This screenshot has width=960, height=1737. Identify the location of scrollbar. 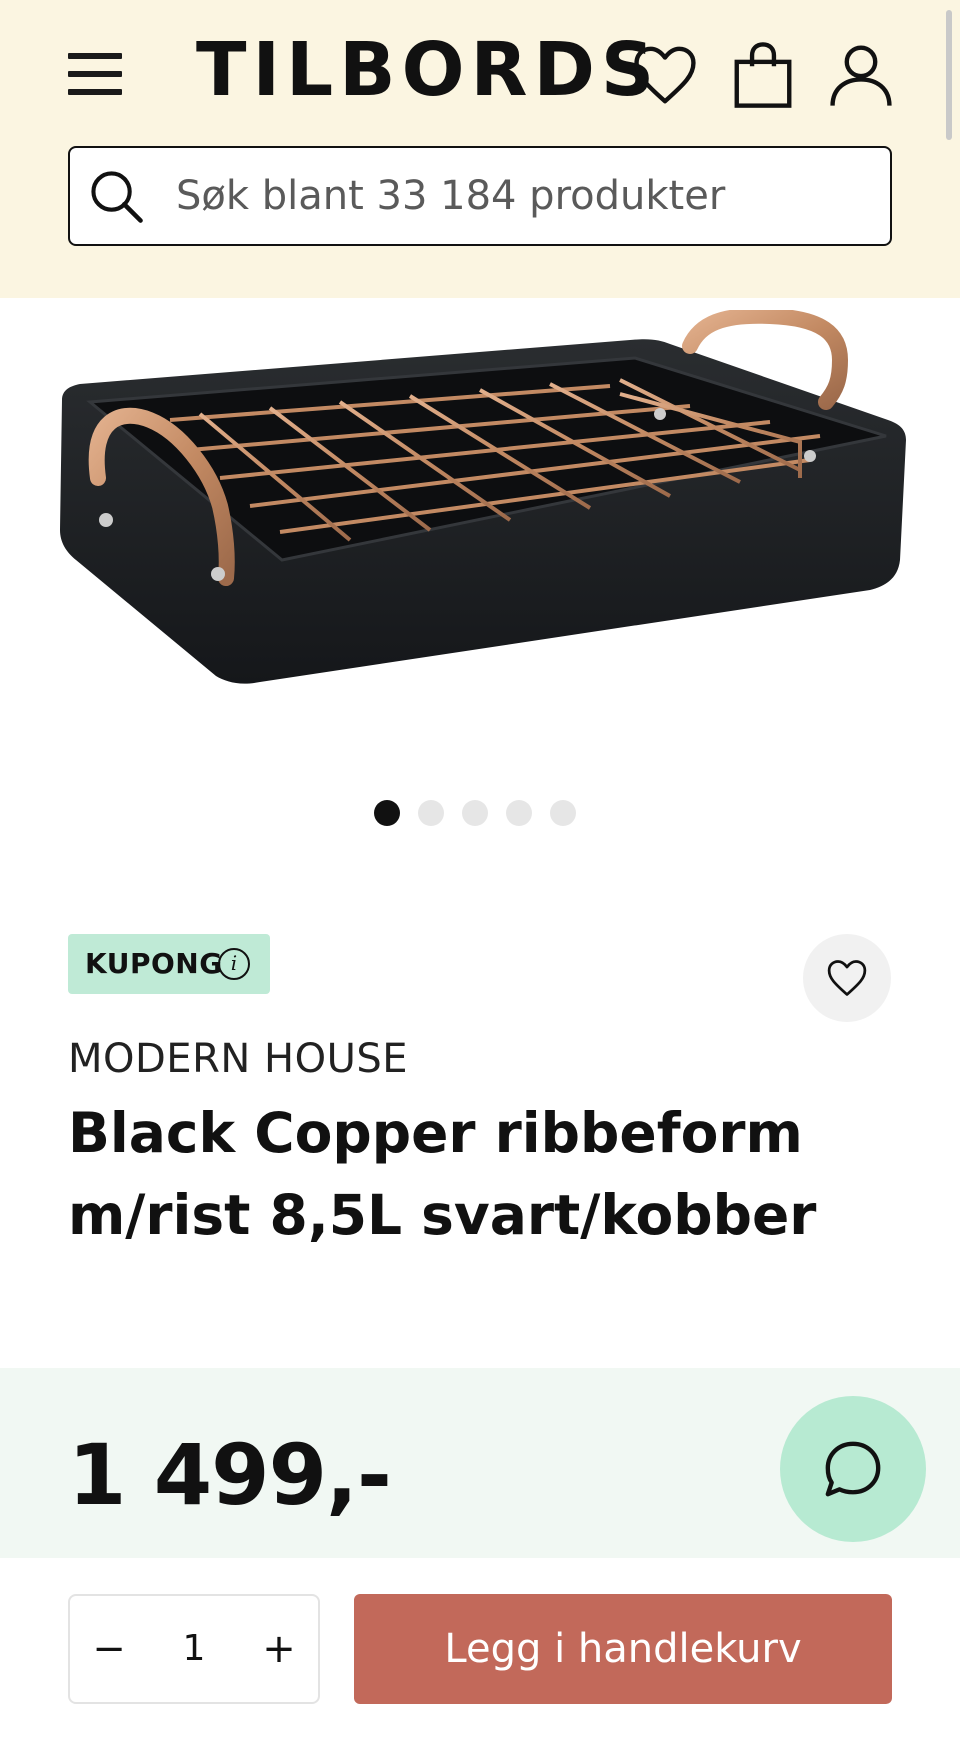
(949, 75).